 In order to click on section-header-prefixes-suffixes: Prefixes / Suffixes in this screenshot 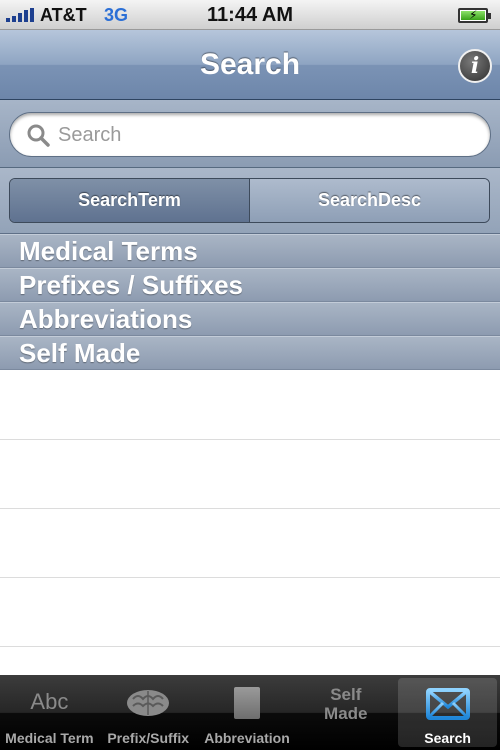, I will do `click(250, 285)`.